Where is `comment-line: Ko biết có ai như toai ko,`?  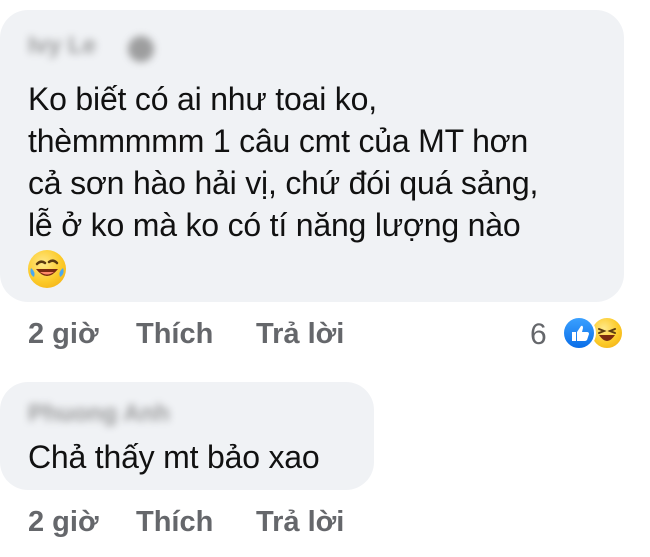 comment-line: Ko biết có ai như toai ko, is located at coordinates (202, 99).